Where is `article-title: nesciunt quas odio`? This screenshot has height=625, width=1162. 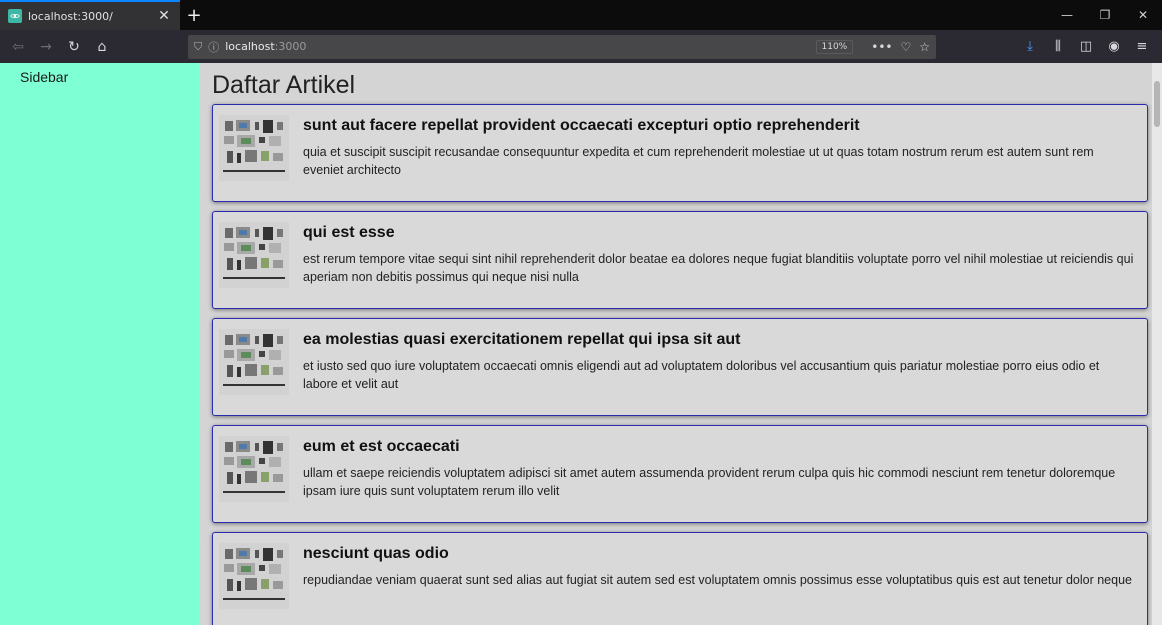
article-title: nesciunt quas odio is located at coordinates (720, 554).